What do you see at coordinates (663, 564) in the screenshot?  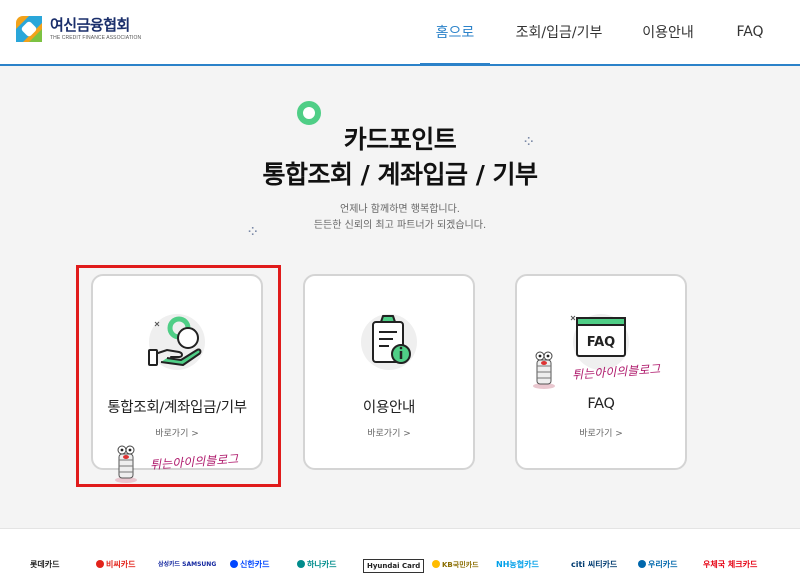 I see `partner-woori-label: 우리카드` at bounding box center [663, 564].